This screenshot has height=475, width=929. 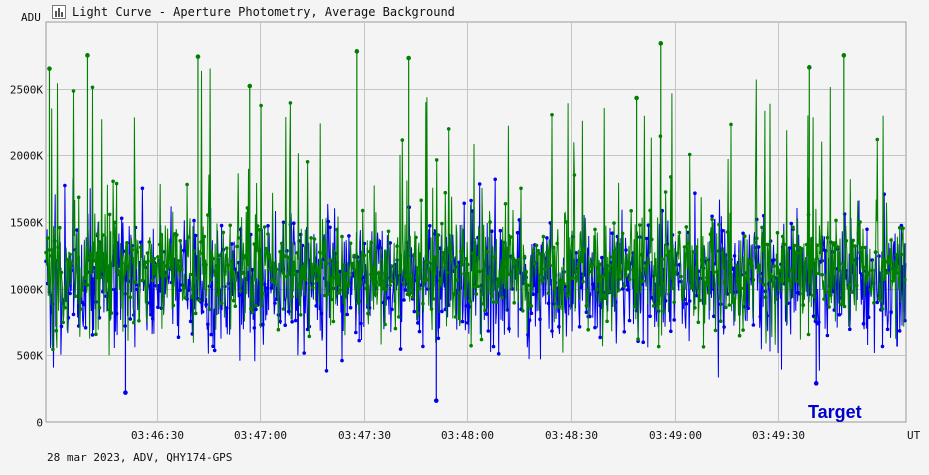 I want to click on x-tick-label: 03:47:30, so click(x=364, y=435).